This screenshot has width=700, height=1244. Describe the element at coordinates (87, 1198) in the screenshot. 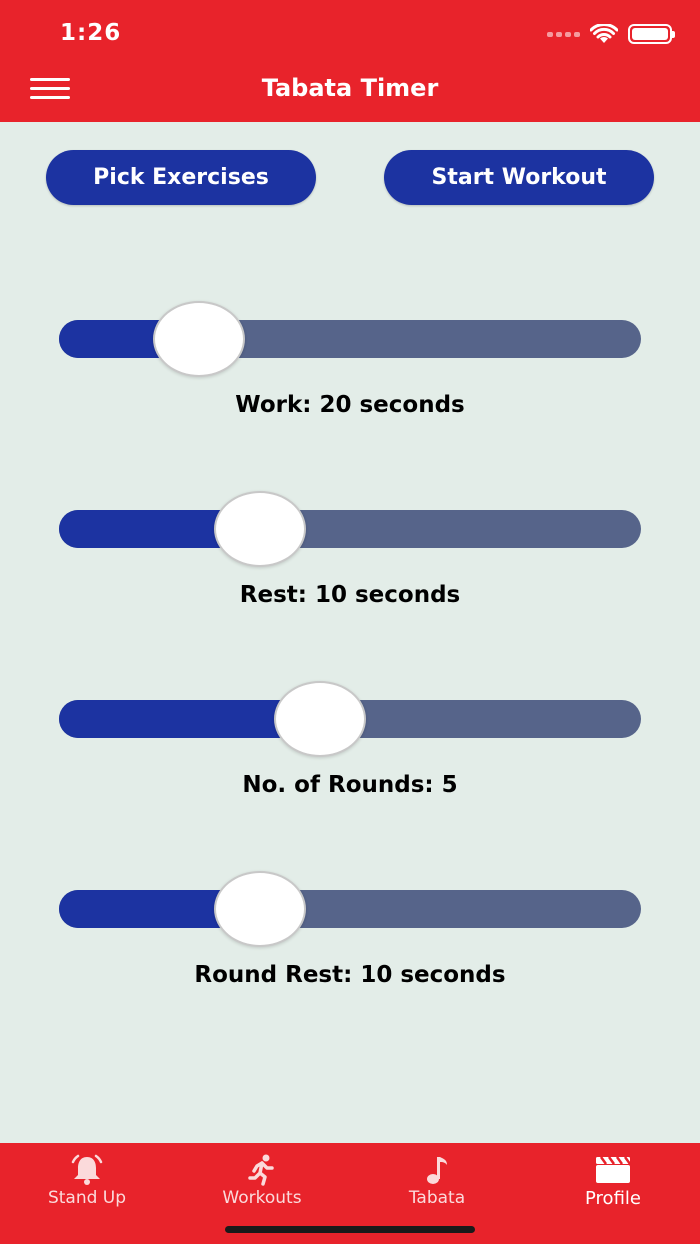

I see `tab-label: Stand Up` at that location.